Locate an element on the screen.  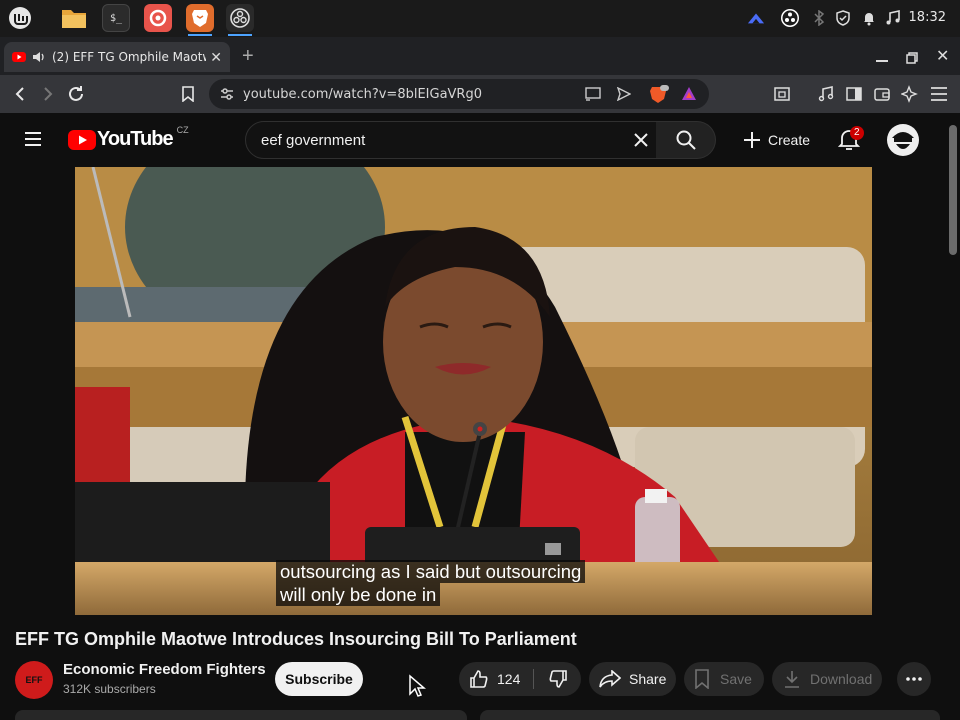
obs-icon is located at coordinates (240, 20).